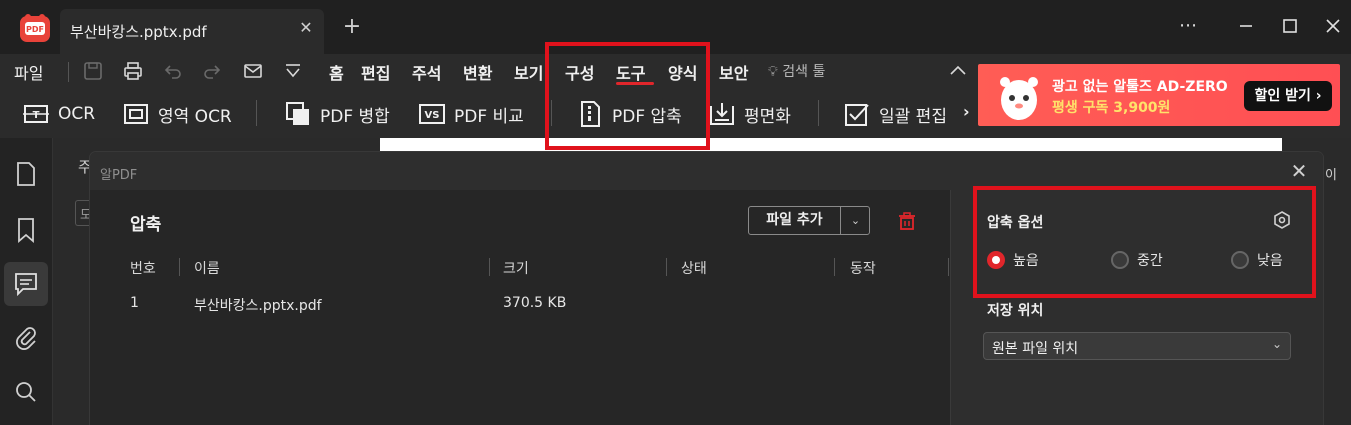 This screenshot has width=1351, height=425. I want to click on quick-access-dropdown-icon, so click(293, 71).